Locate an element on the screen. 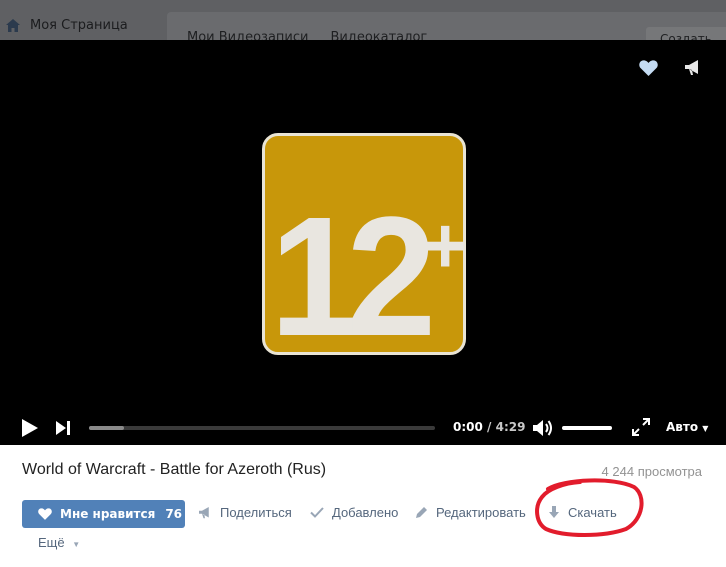 The width and height of the screenshot is (726, 567). sidebar-item-label: Моя Страница is located at coordinates (79, 25).